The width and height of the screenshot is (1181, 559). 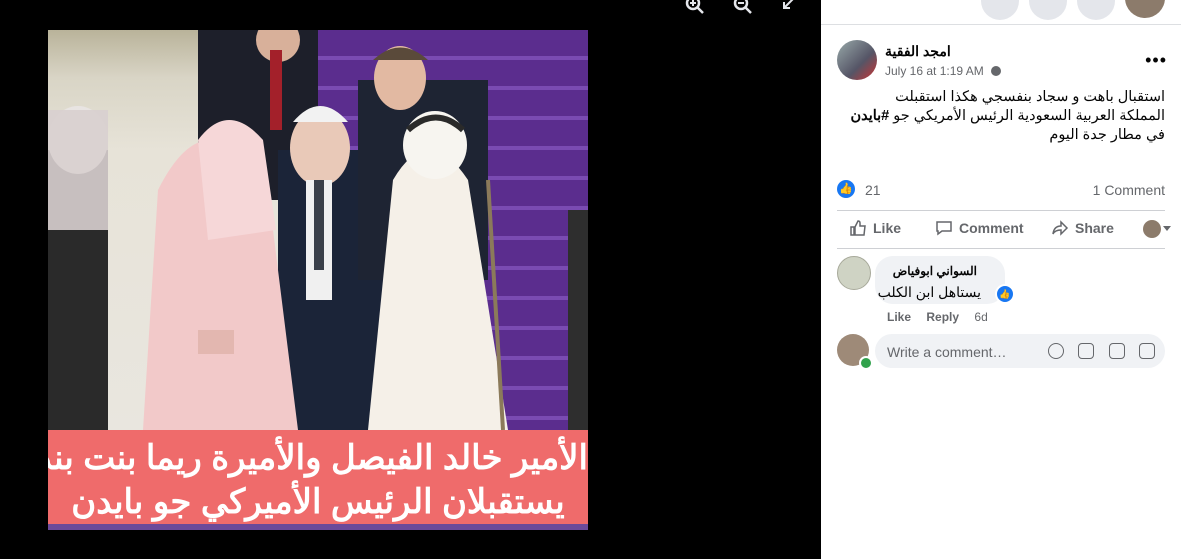 What do you see at coordinates (944, 228) in the screenshot?
I see `comment-bubble-icon` at bounding box center [944, 228].